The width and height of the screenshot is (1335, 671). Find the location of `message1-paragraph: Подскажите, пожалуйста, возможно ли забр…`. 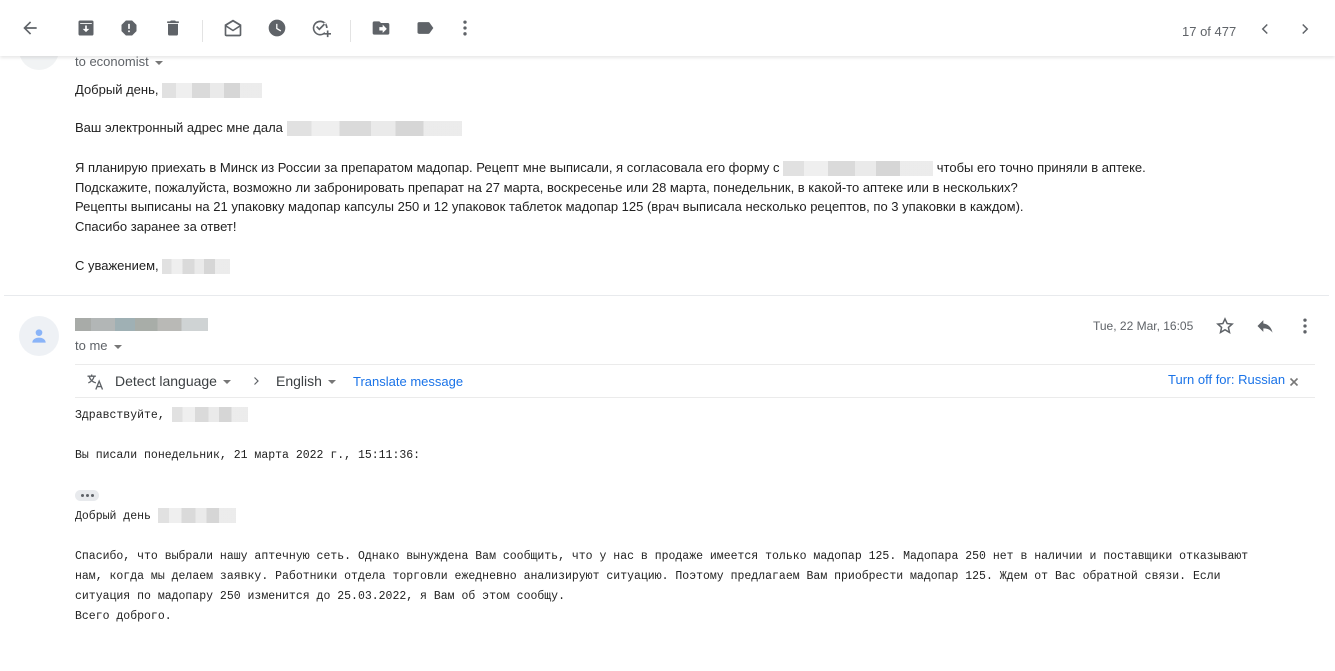

message1-paragraph: Подскажите, пожалуйста, возможно ли забр… is located at coordinates (546, 187).